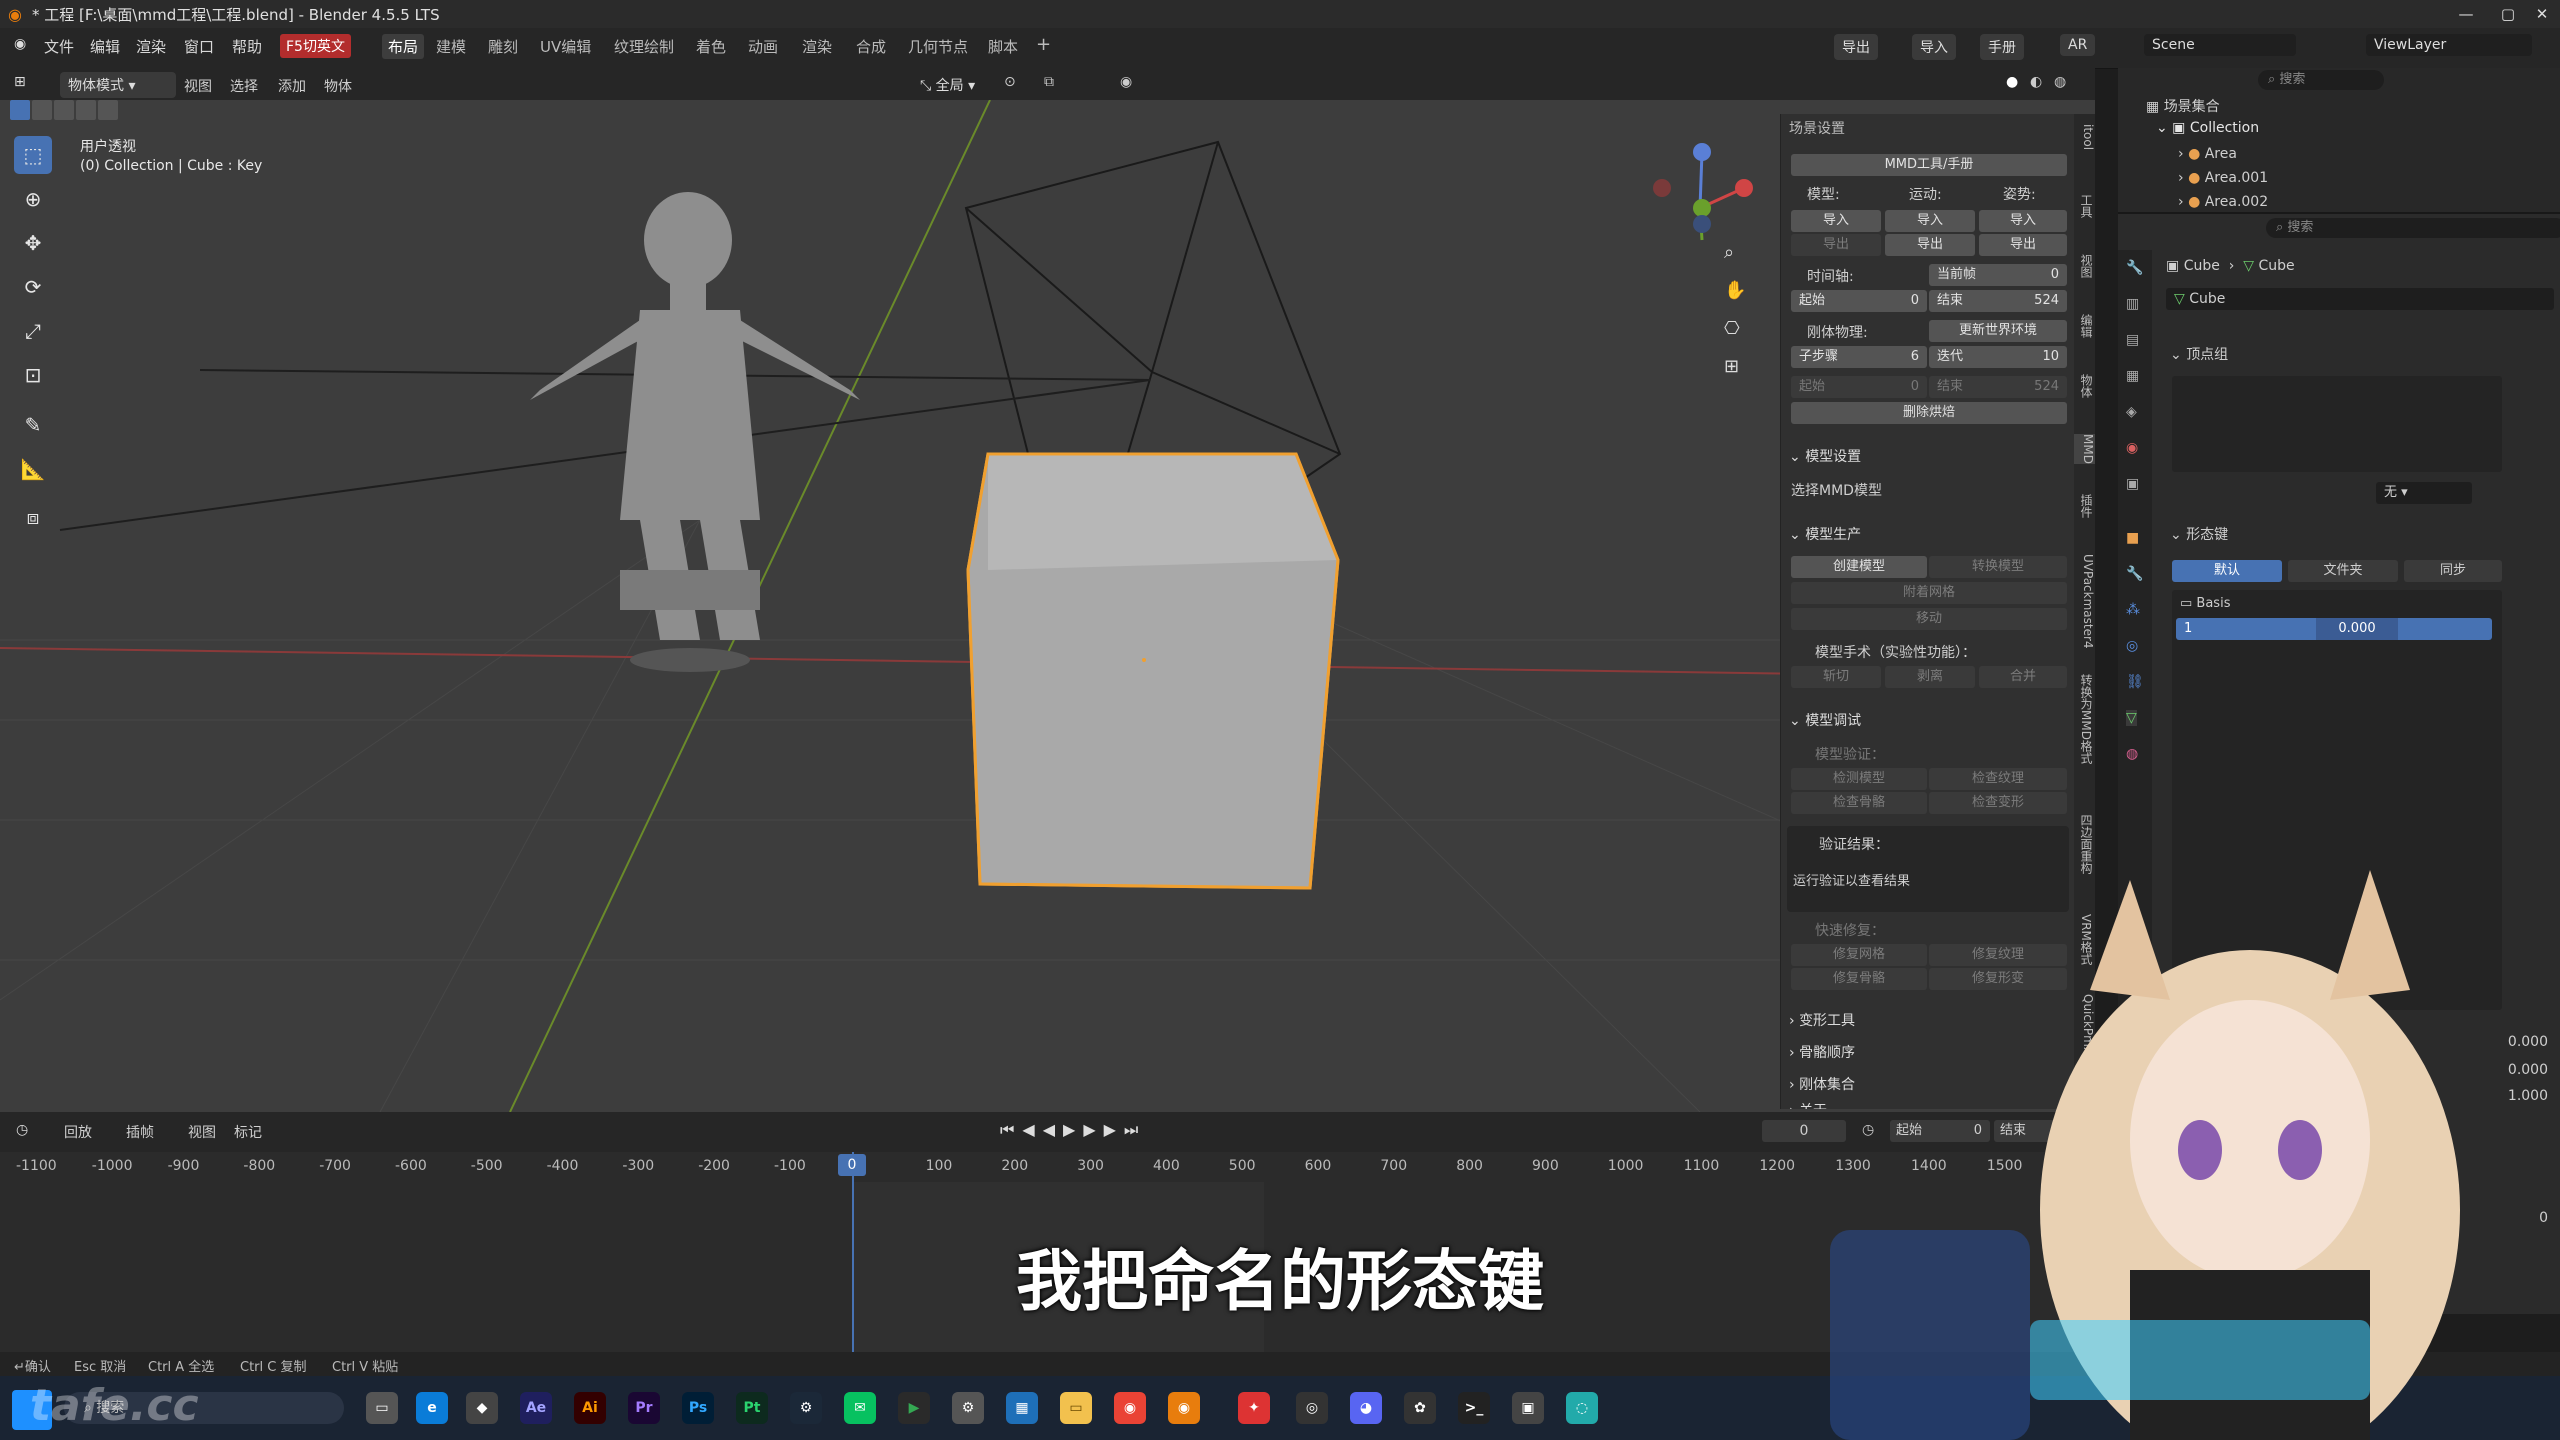 This screenshot has width=2560, height=1440. What do you see at coordinates (2132, 448) in the screenshot?
I see `world-tab-icon: ◉` at bounding box center [2132, 448].